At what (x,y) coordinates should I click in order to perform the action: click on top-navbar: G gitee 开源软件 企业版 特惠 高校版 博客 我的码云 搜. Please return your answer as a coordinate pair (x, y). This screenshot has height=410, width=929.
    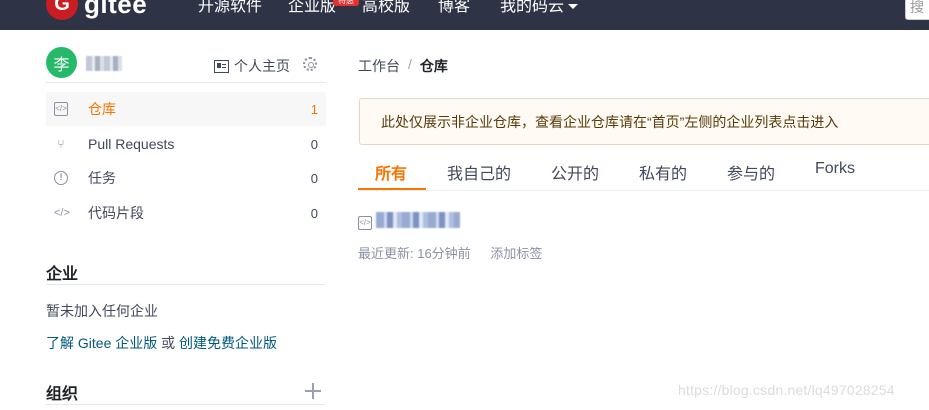
    Looking at the image, I should click on (464, 15).